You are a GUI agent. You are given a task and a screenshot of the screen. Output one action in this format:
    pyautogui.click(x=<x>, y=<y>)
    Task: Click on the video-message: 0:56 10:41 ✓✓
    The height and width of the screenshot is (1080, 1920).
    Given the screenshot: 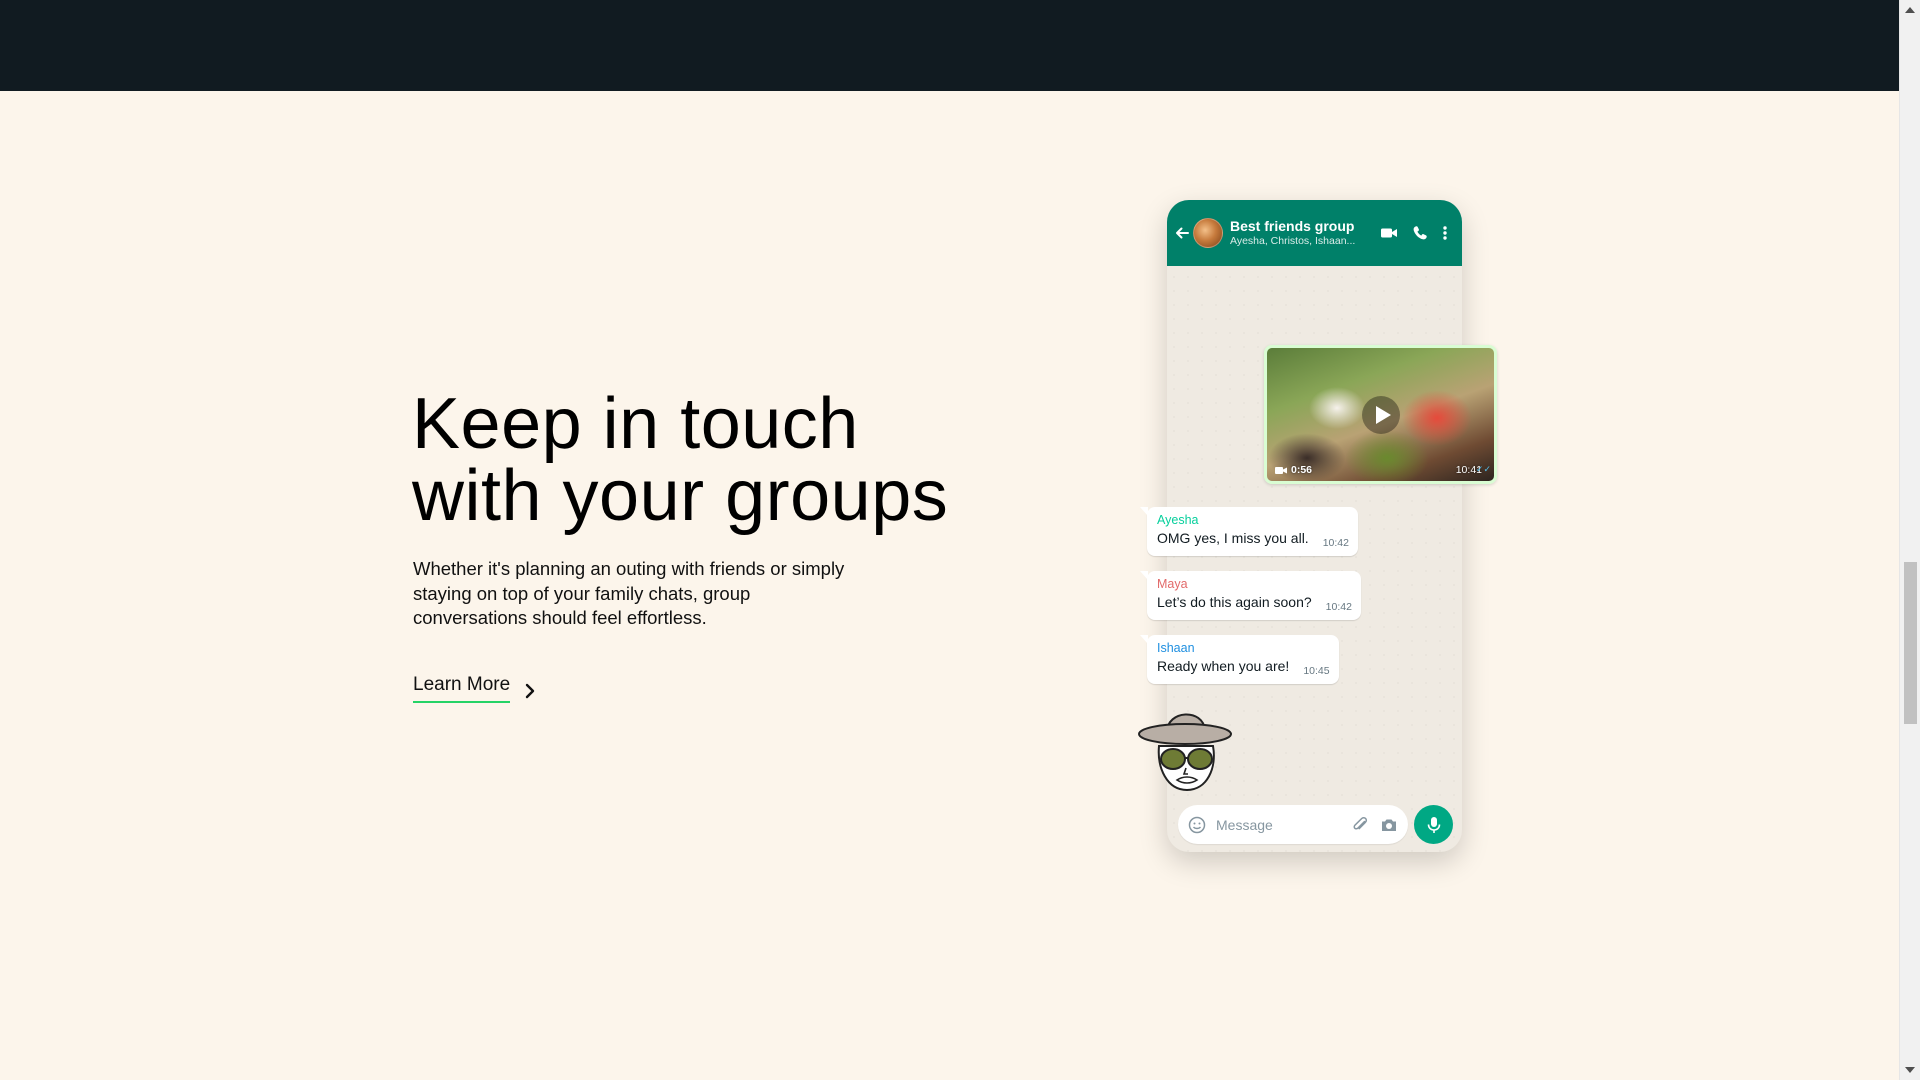 What is the action you would take?
    pyautogui.click(x=1380, y=414)
    